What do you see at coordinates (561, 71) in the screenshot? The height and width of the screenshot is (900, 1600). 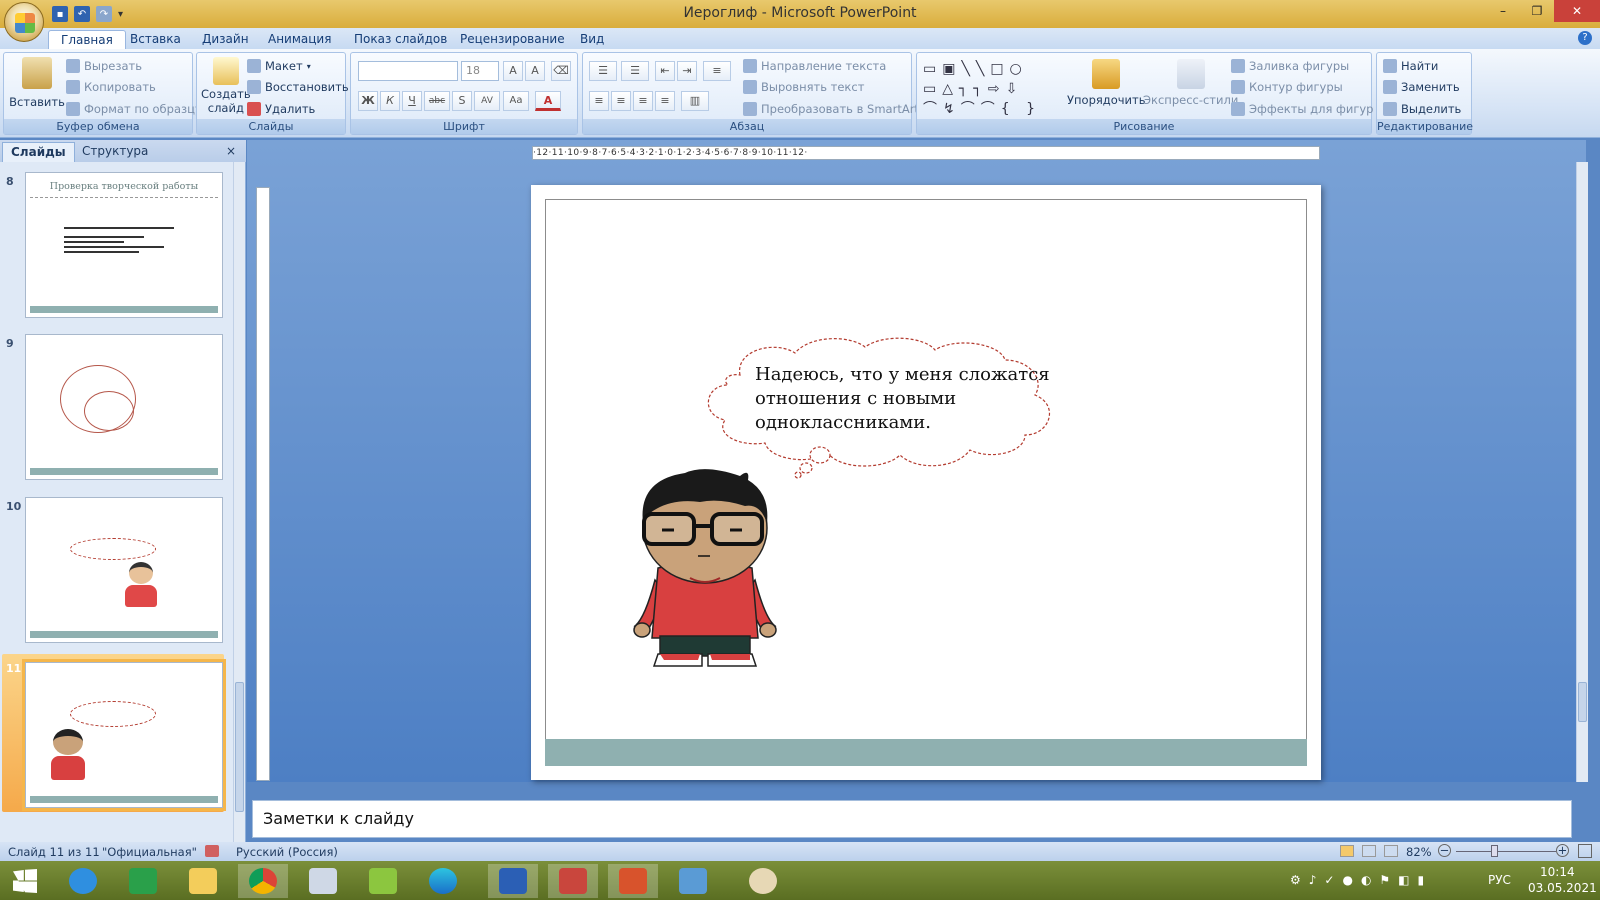 I see `clear-format-button: ⌫` at bounding box center [561, 71].